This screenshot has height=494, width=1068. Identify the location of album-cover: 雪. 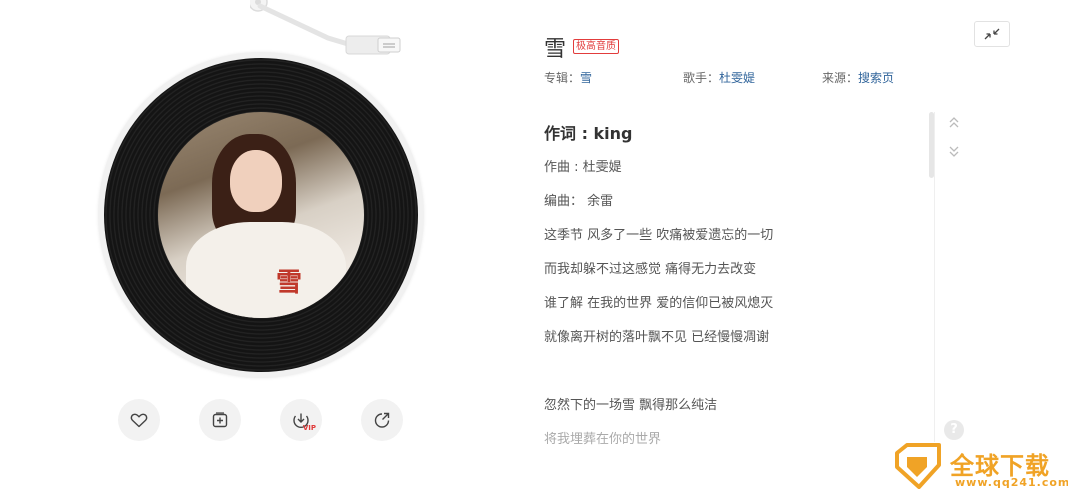
(261, 215).